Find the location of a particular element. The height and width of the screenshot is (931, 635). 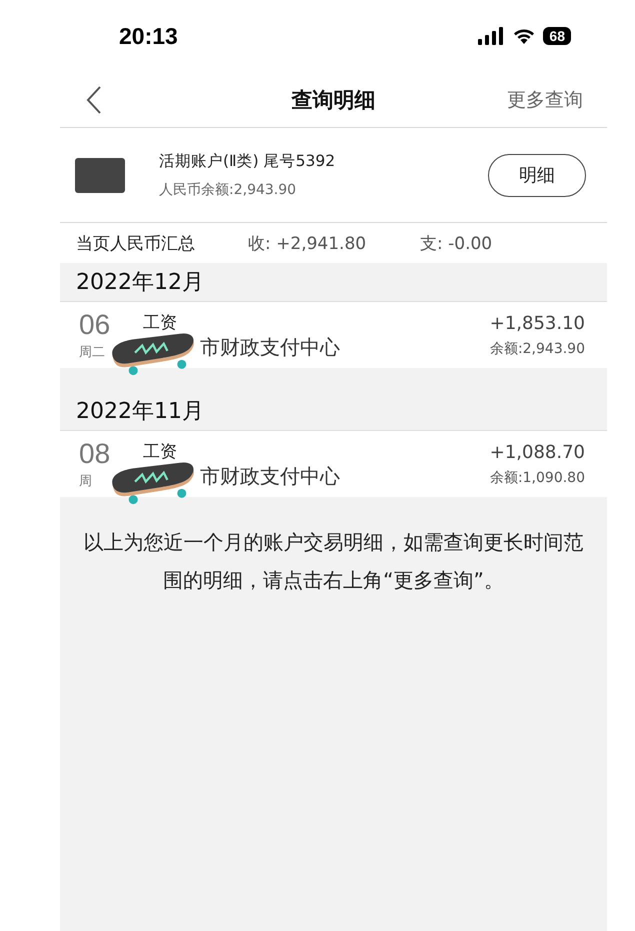

transaction-amount: +1,853.10 is located at coordinates (537, 323).